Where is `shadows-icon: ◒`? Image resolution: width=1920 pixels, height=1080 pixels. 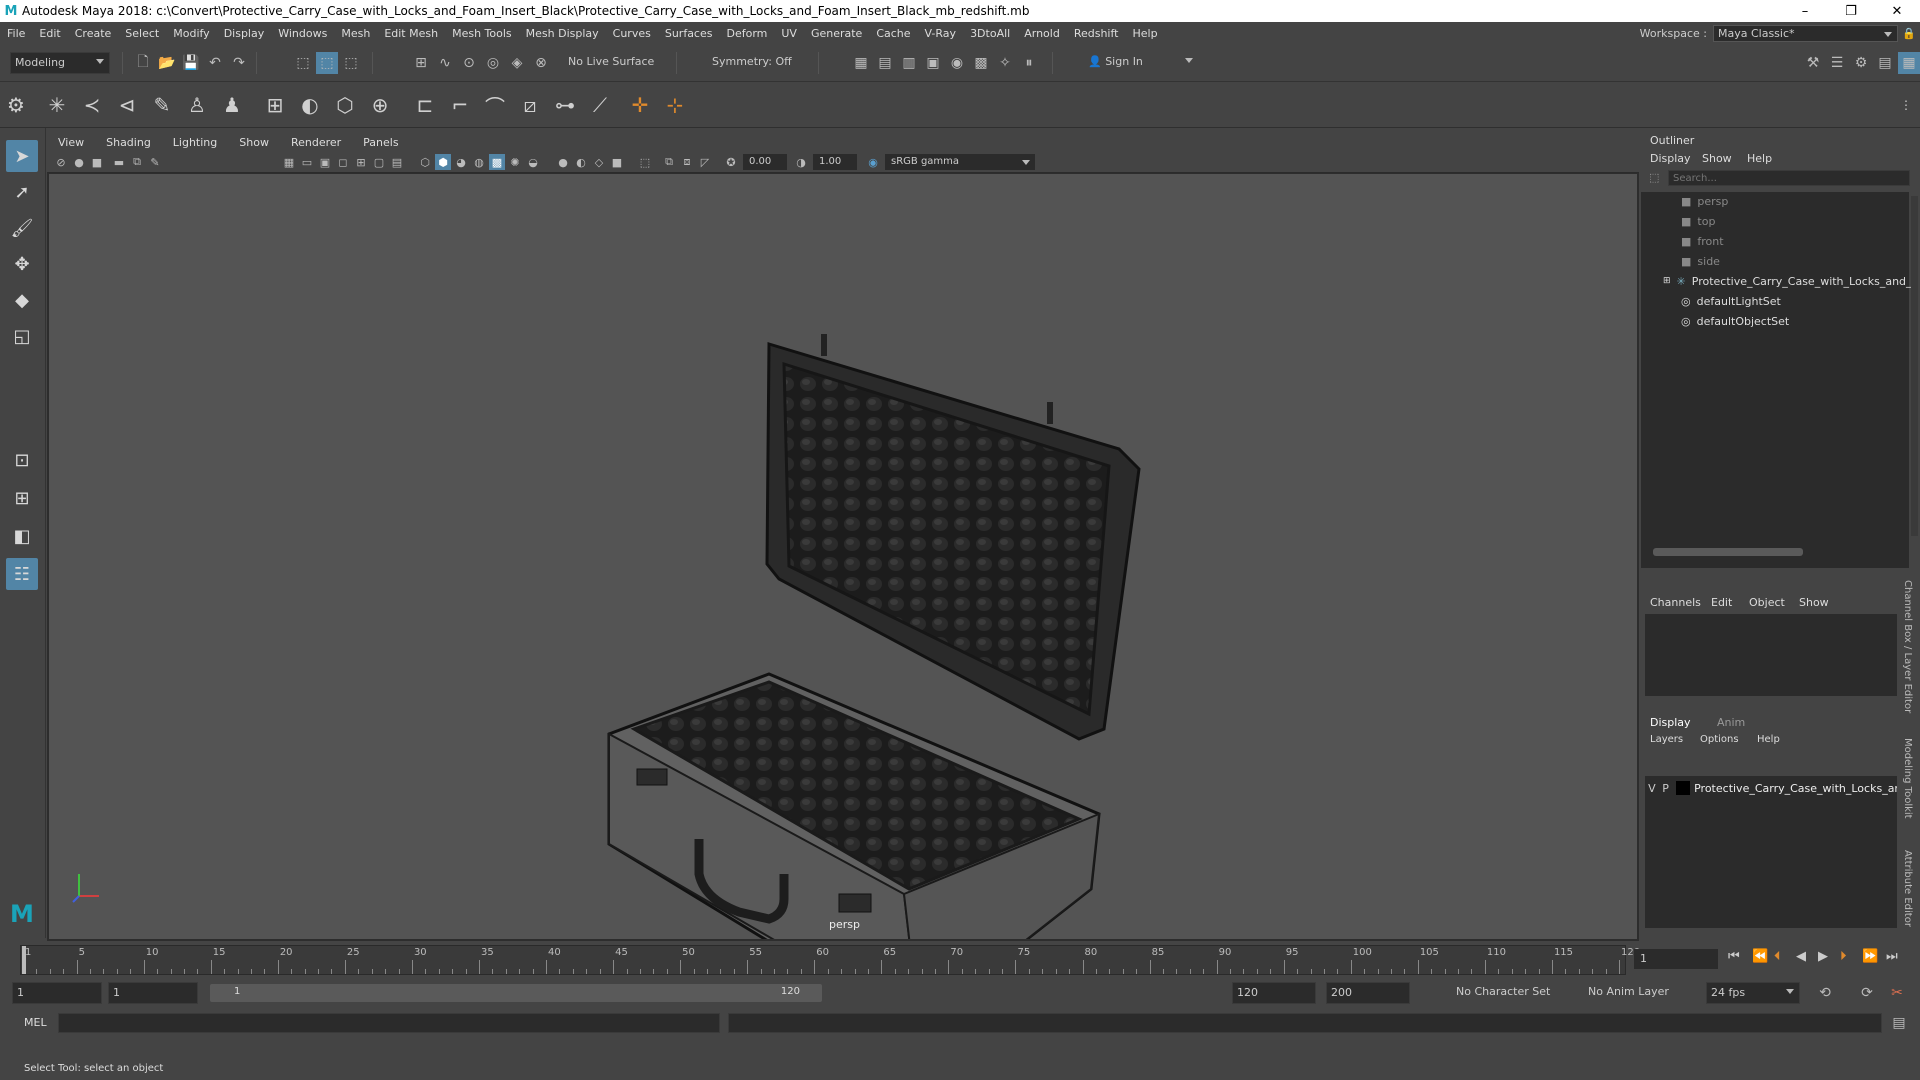
shadows-icon: ◒ is located at coordinates (533, 162).